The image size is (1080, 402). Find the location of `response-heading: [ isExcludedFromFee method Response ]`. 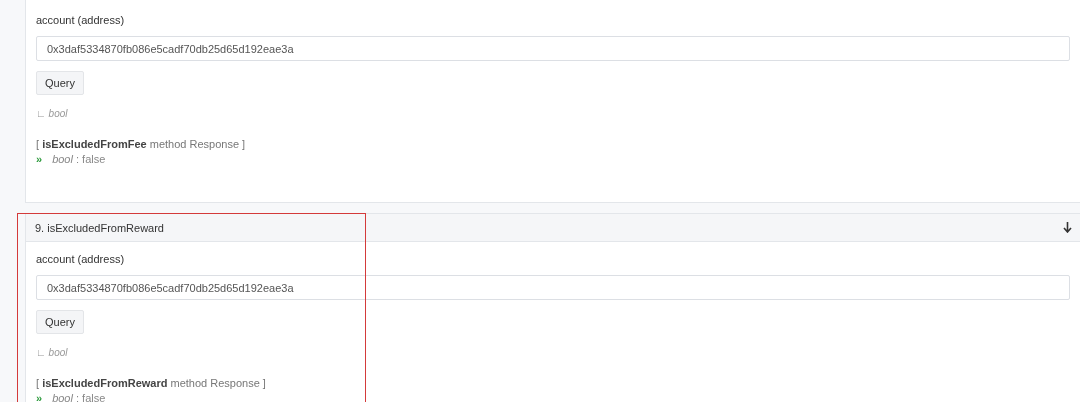

response-heading: [ isExcludedFromFee method Response ] is located at coordinates (141, 144).